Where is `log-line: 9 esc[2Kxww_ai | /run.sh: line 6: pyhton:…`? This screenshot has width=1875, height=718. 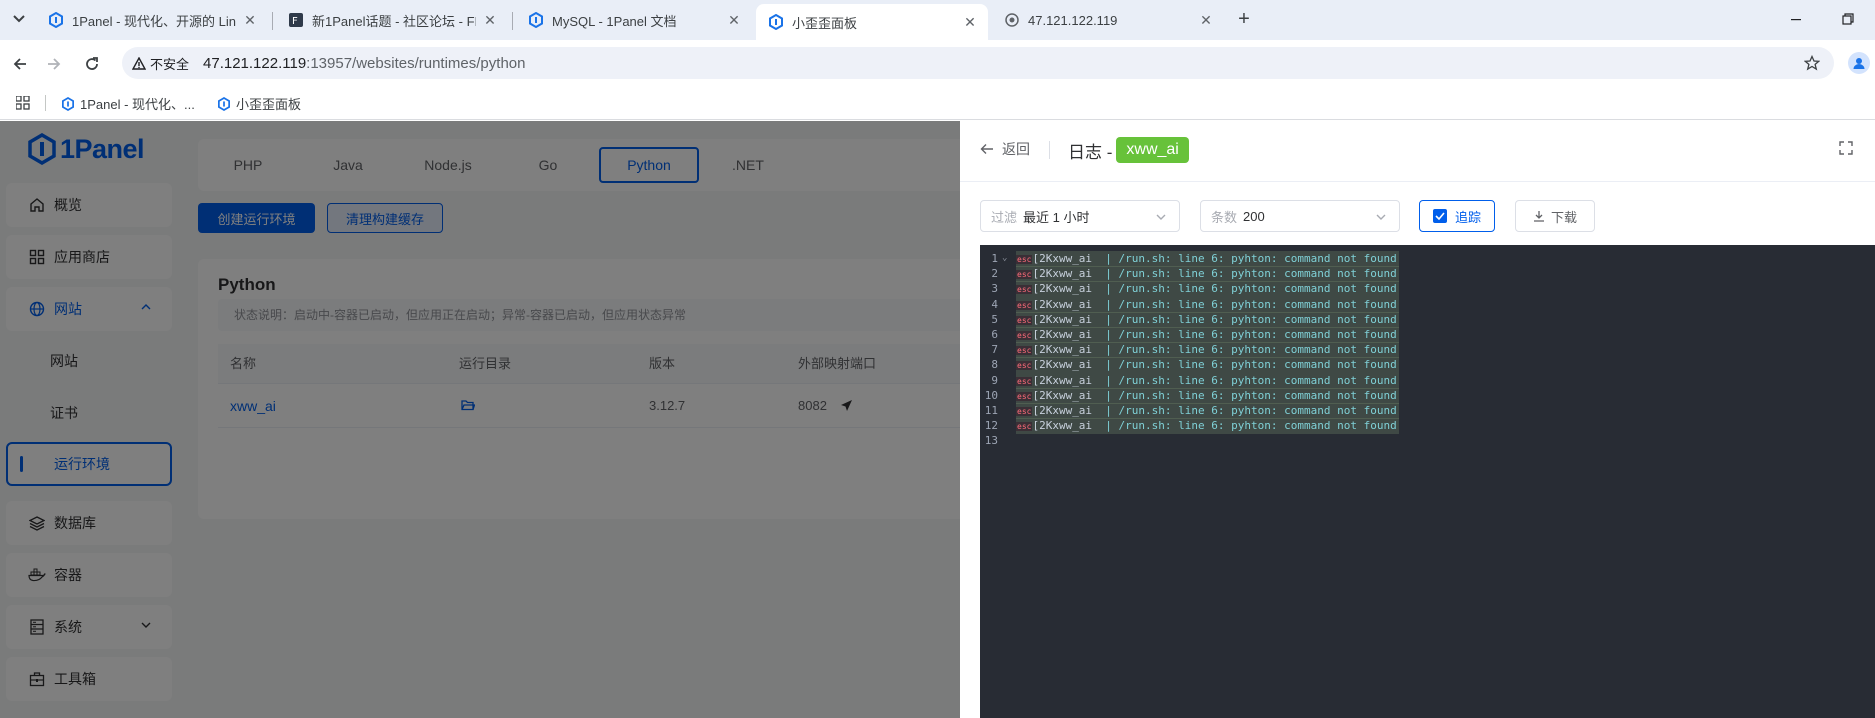
log-line: 9 esc[2Kxww_ai | /run.sh: line 6: pyhton:… is located at coordinates (1427, 380).